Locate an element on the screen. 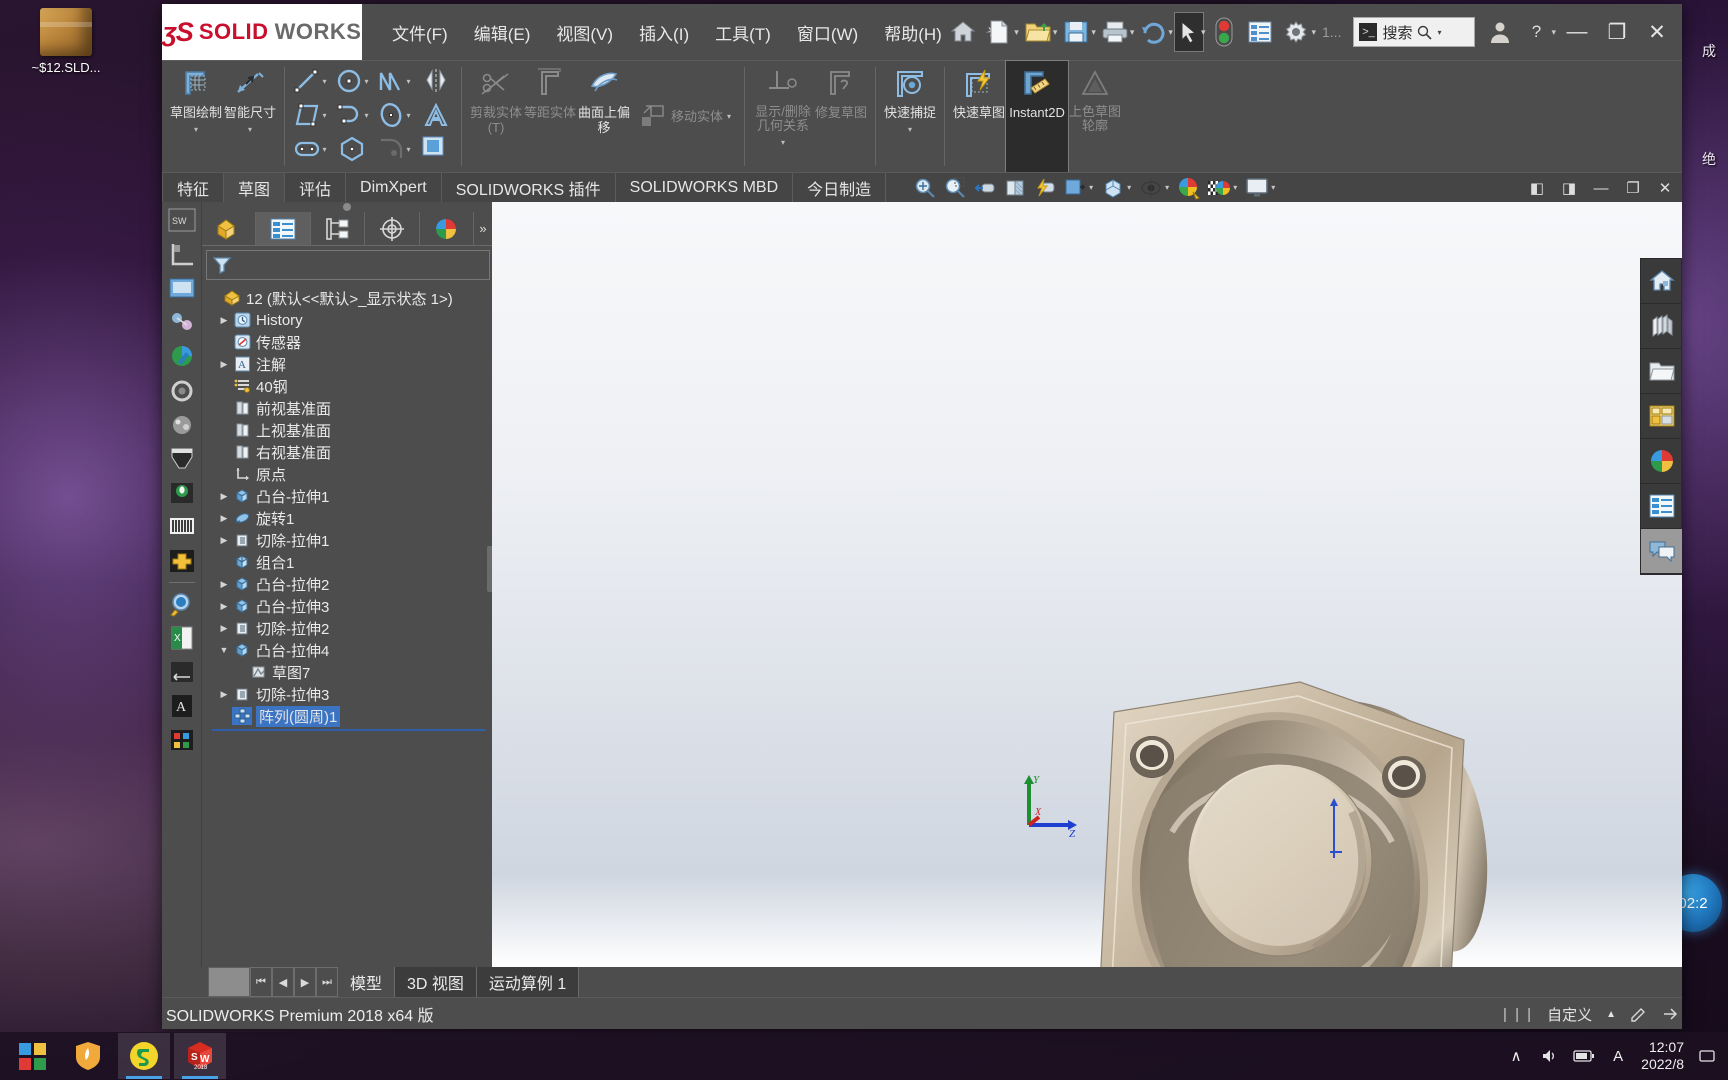 The height and width of the screenshot is (1080, 1728). view-settings-icon is located at coordinates (1151, 188).